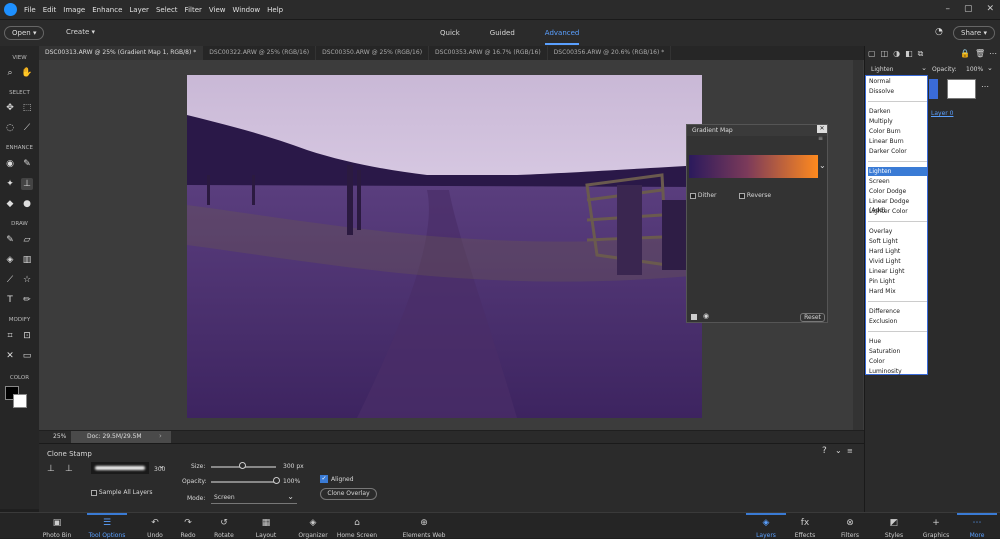  What do you see at coordinates (27, 300) in the screenshot?
I see `pencil-tool-icon: ✏` at bounding box center [27, 300].